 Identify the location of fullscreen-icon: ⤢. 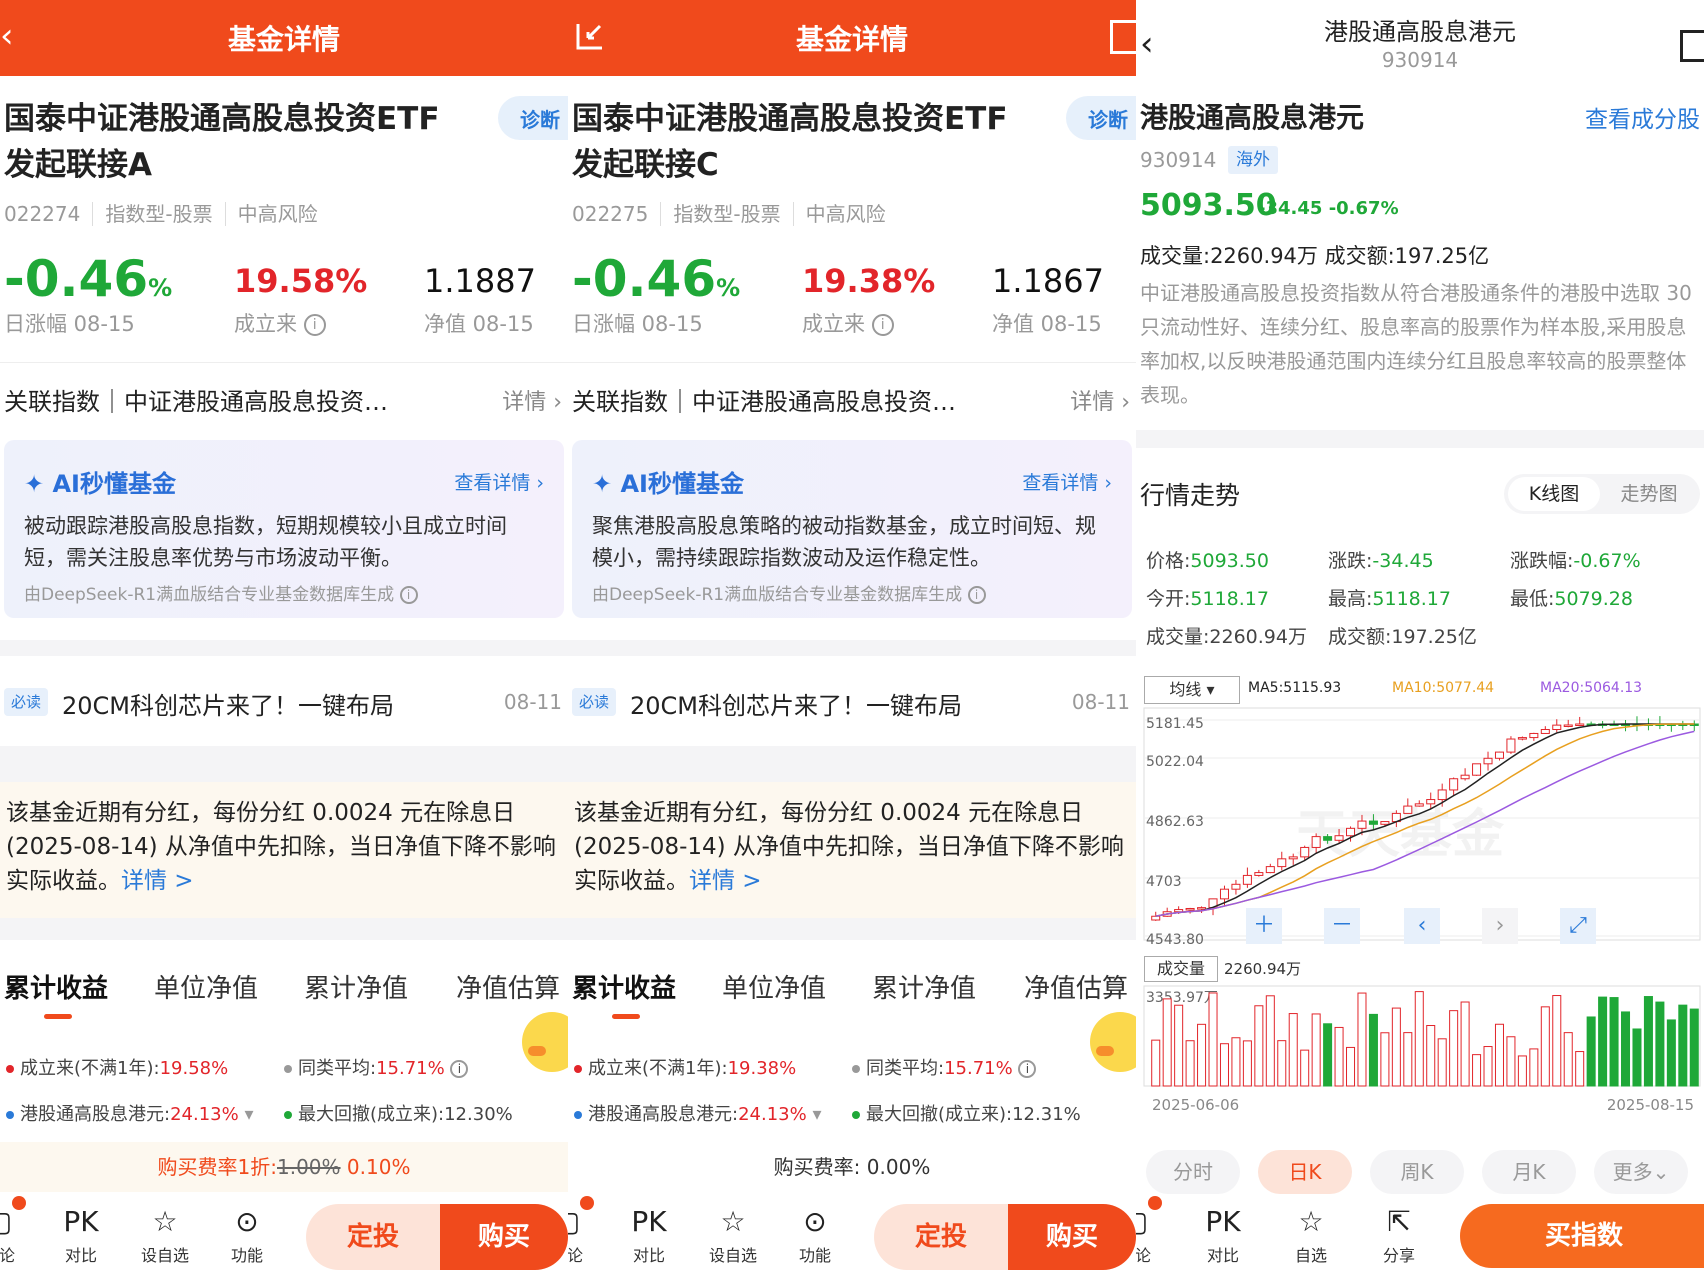
(1578, 926).